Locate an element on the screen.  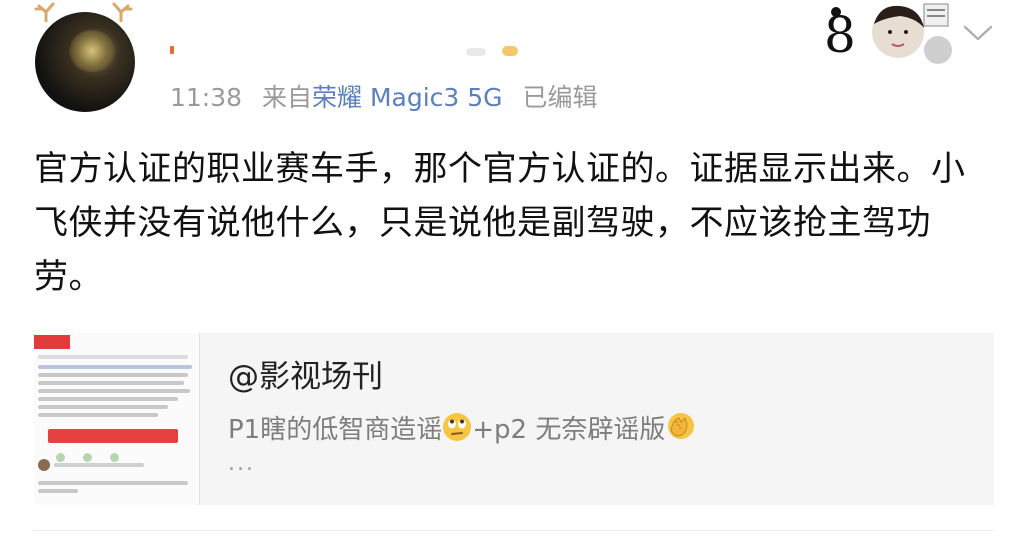
repost-desc-part2: +p2 无奈辟谣版 is located at coordinates (569, 430).